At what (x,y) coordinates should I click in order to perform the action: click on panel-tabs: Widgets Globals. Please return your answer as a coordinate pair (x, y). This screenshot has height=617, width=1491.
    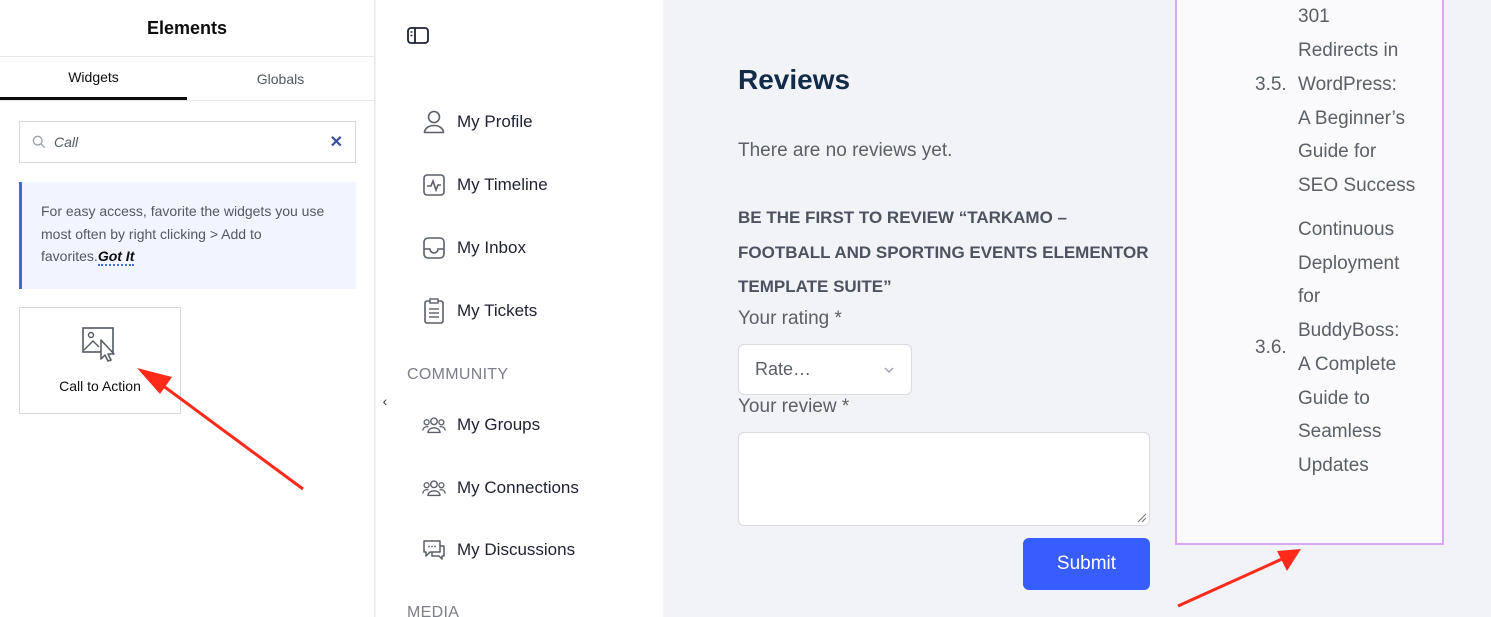
    Looking at the image, I should click on (187, 79).